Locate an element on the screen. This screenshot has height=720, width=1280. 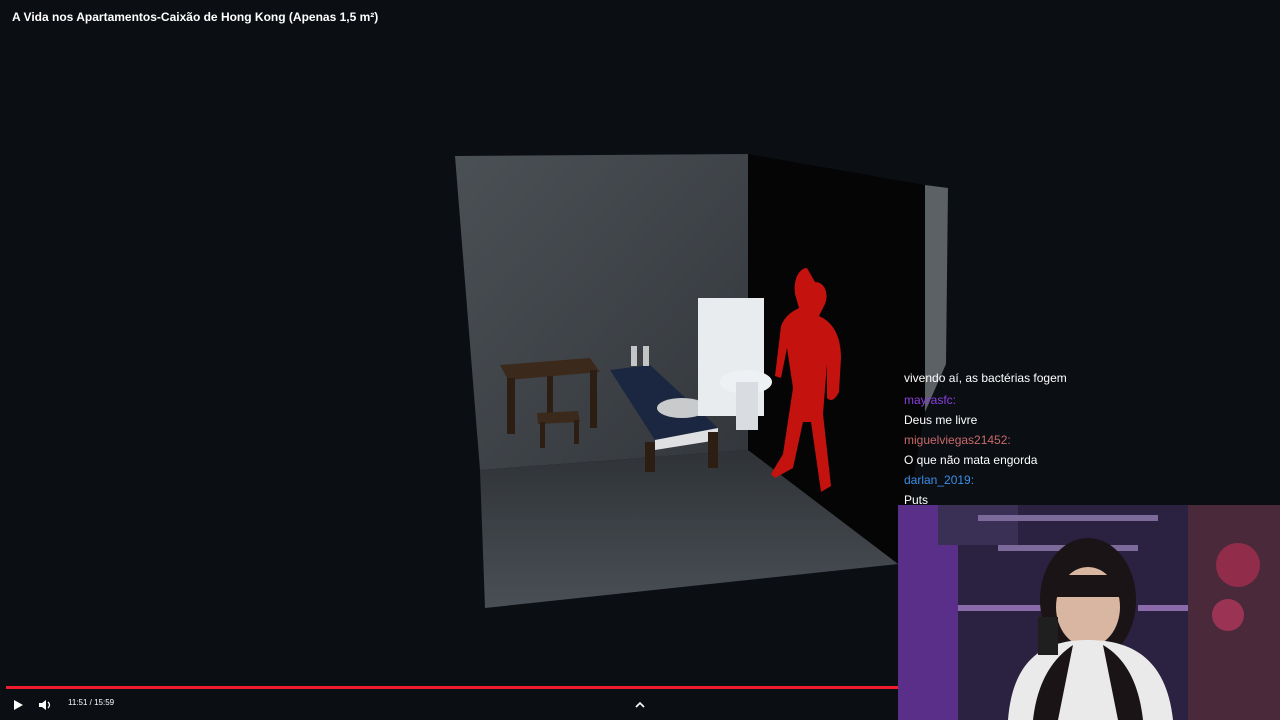
chevron-up-icon is located at coordinates (640, 704).